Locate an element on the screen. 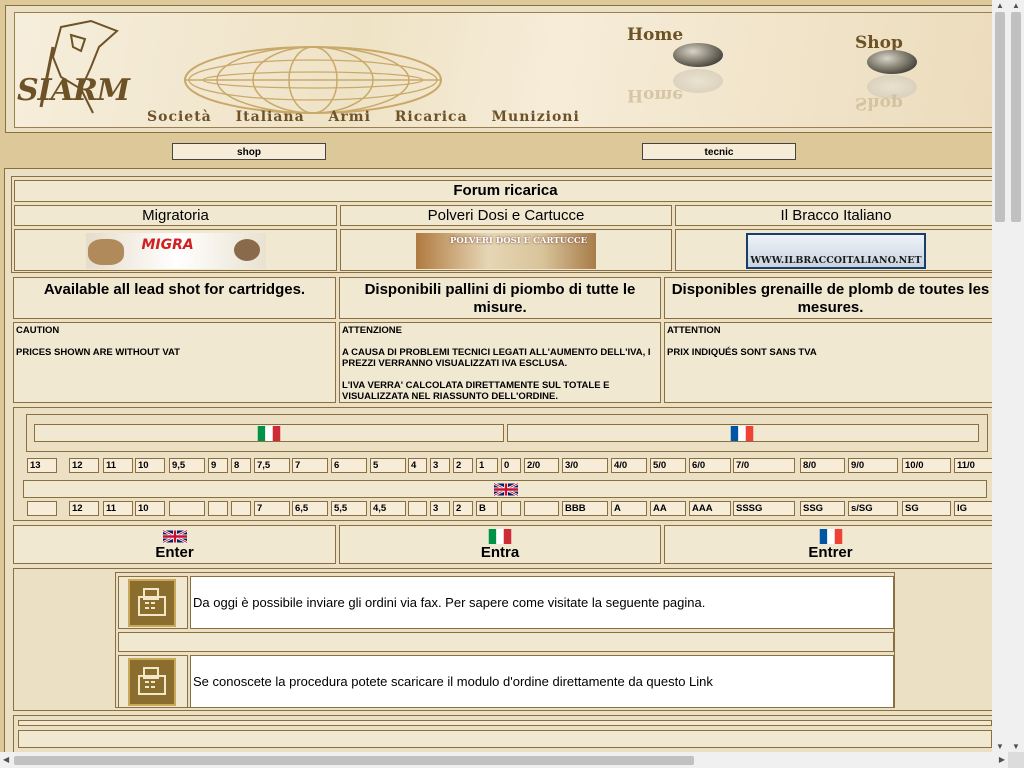 The height and width of the screenshot is (768, 1024). shot-size-cell: 2/0 is located at coordinates (541, 465).